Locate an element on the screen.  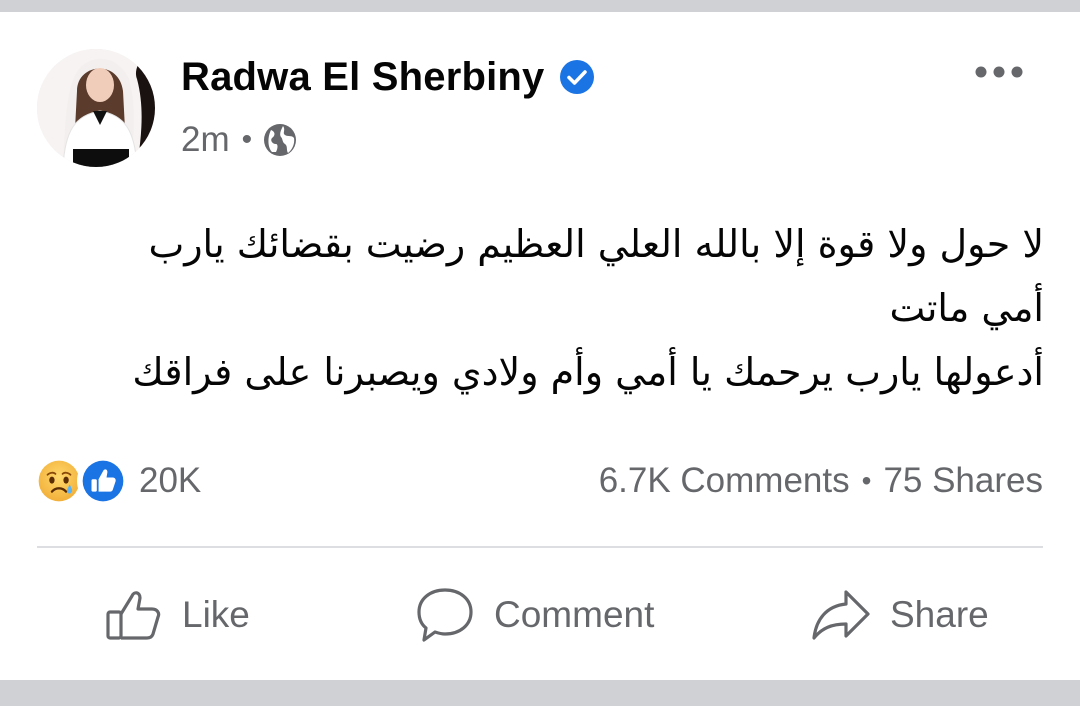
like-button-label: Like is located at coordinates (216, 614).